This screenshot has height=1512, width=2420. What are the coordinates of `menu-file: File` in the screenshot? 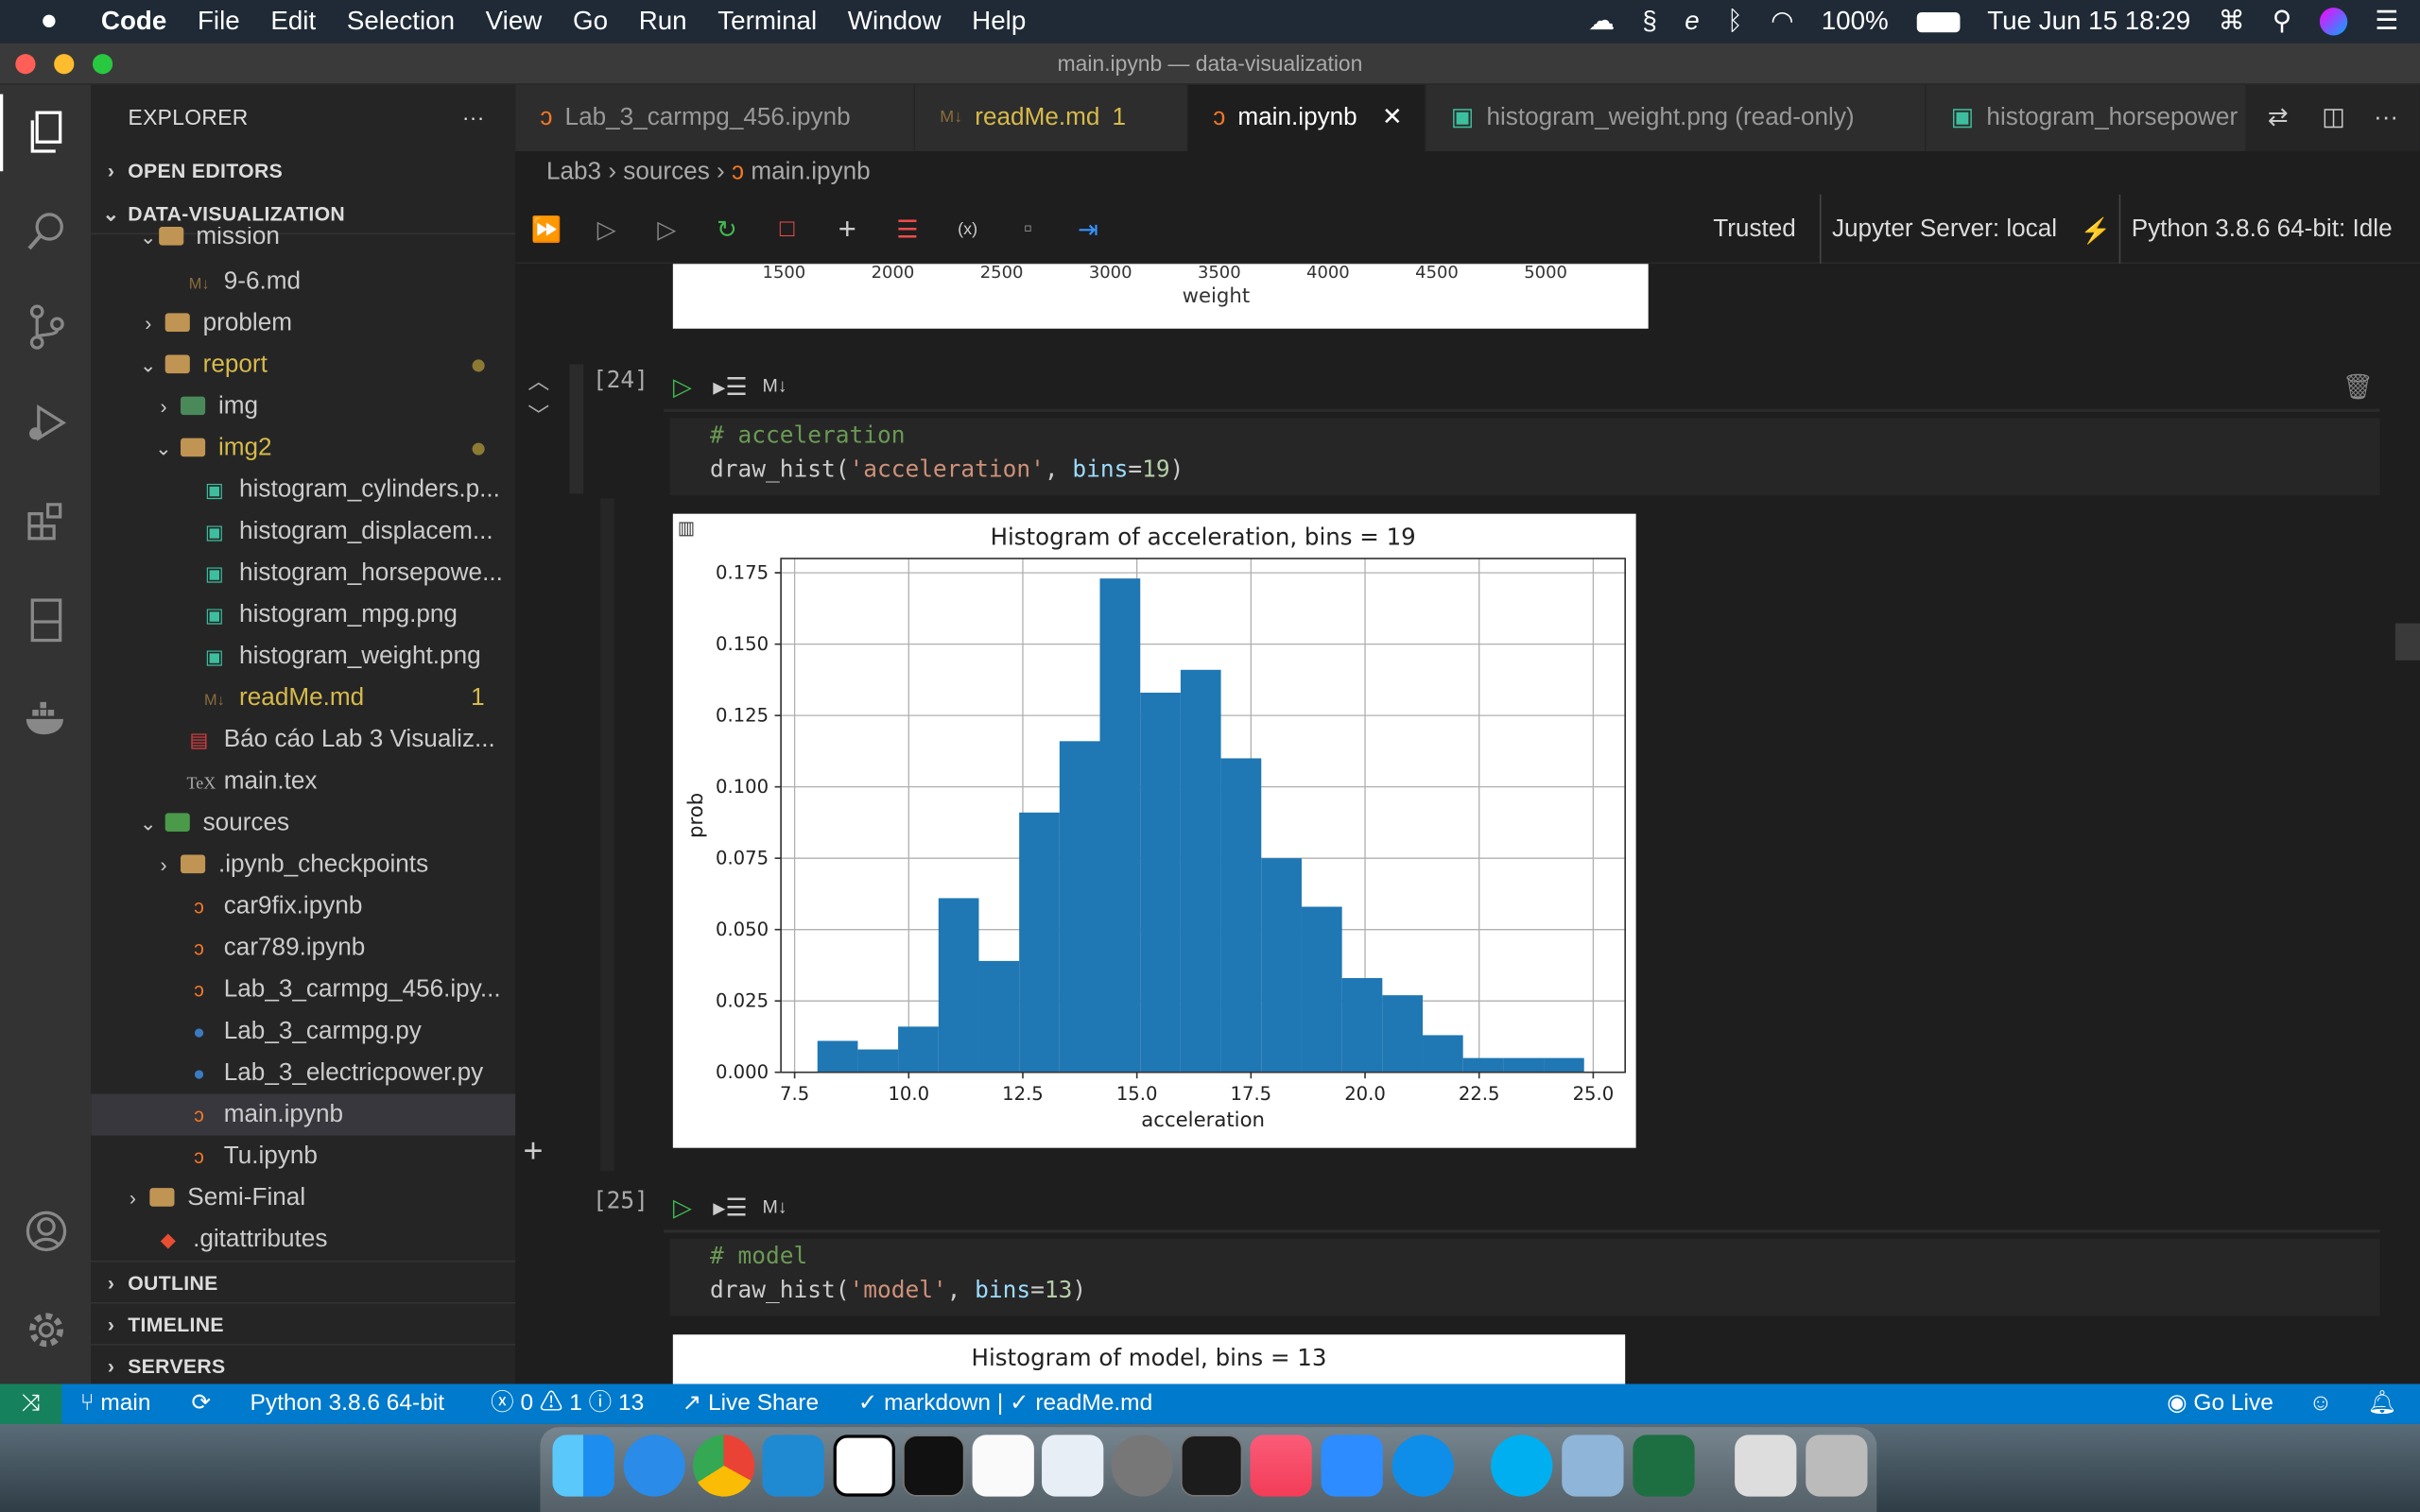 It's located at (218, 22).